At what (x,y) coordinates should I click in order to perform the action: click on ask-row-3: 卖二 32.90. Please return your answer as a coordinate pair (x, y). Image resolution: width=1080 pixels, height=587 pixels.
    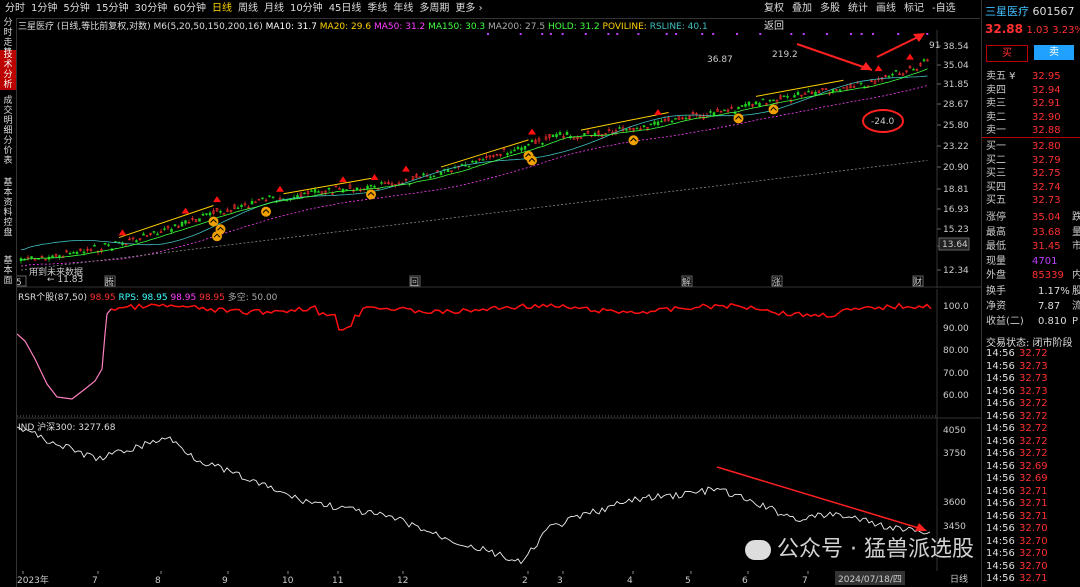
    Looking at the image, I should click on (1032, 117).